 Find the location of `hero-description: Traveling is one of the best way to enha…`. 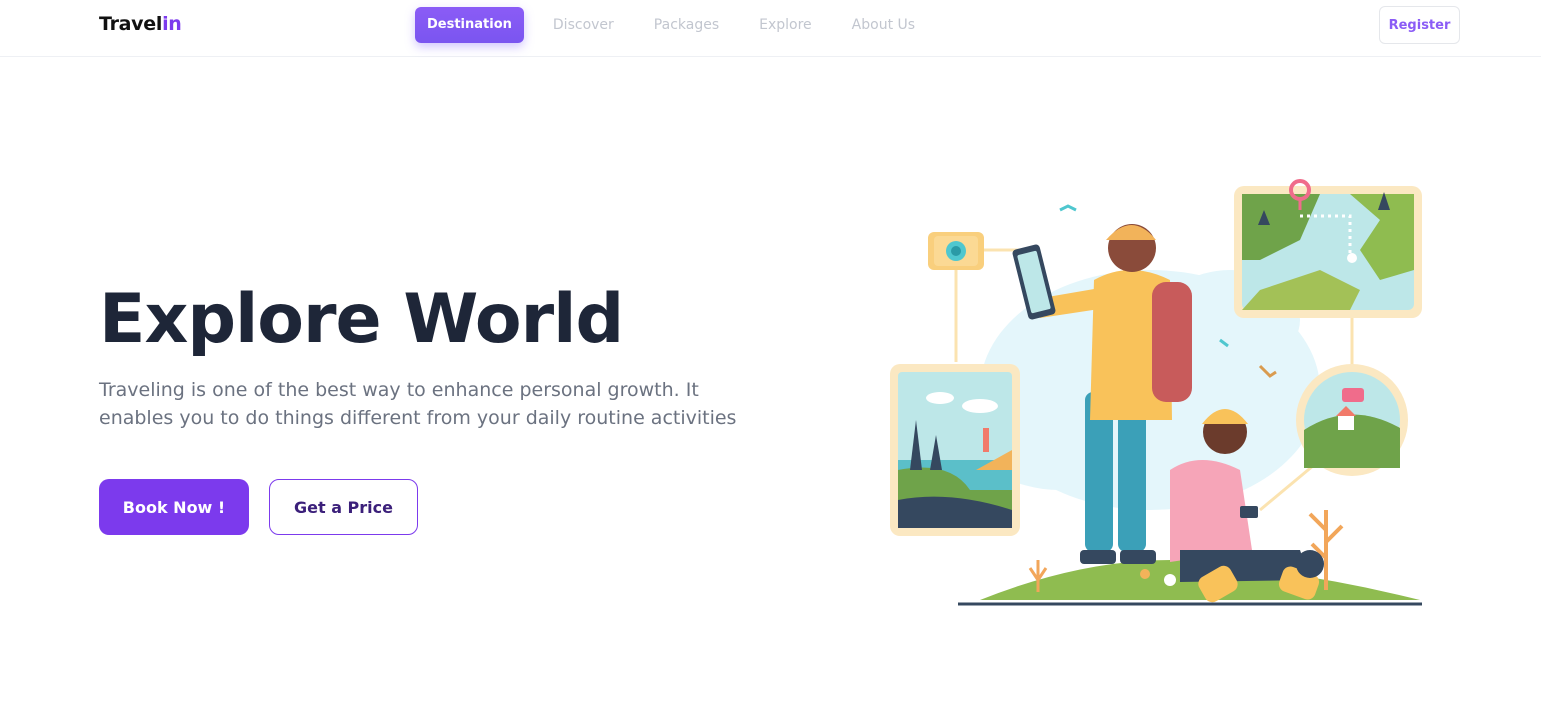

hero-description: Traveling is one of the best way to enha… is located at coordinates (418, 404).